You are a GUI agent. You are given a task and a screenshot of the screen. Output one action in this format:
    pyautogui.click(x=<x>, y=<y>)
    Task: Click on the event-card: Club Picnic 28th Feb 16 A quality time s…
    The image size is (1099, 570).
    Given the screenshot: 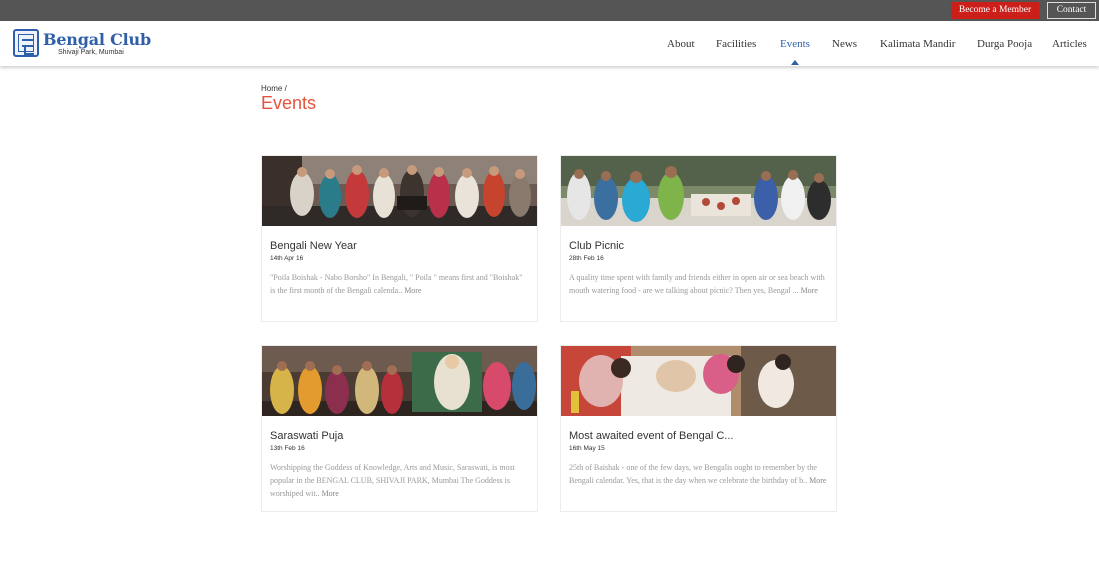 What is the action you would take?
    pyautogui.click(x=698, y=238)
    